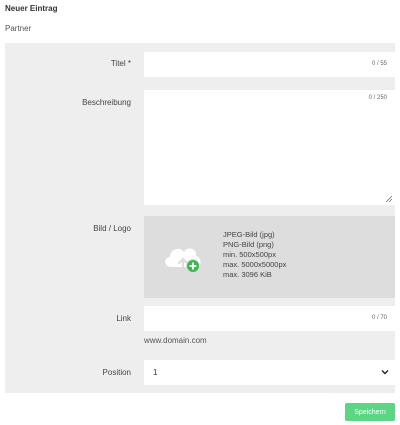 This screenshot has width=400, height=425. What do you see at coordinates (31, 18) in the screenshot?
I see `page-header: Neuer Eintrag Partner` at bounding box center [31, 18].